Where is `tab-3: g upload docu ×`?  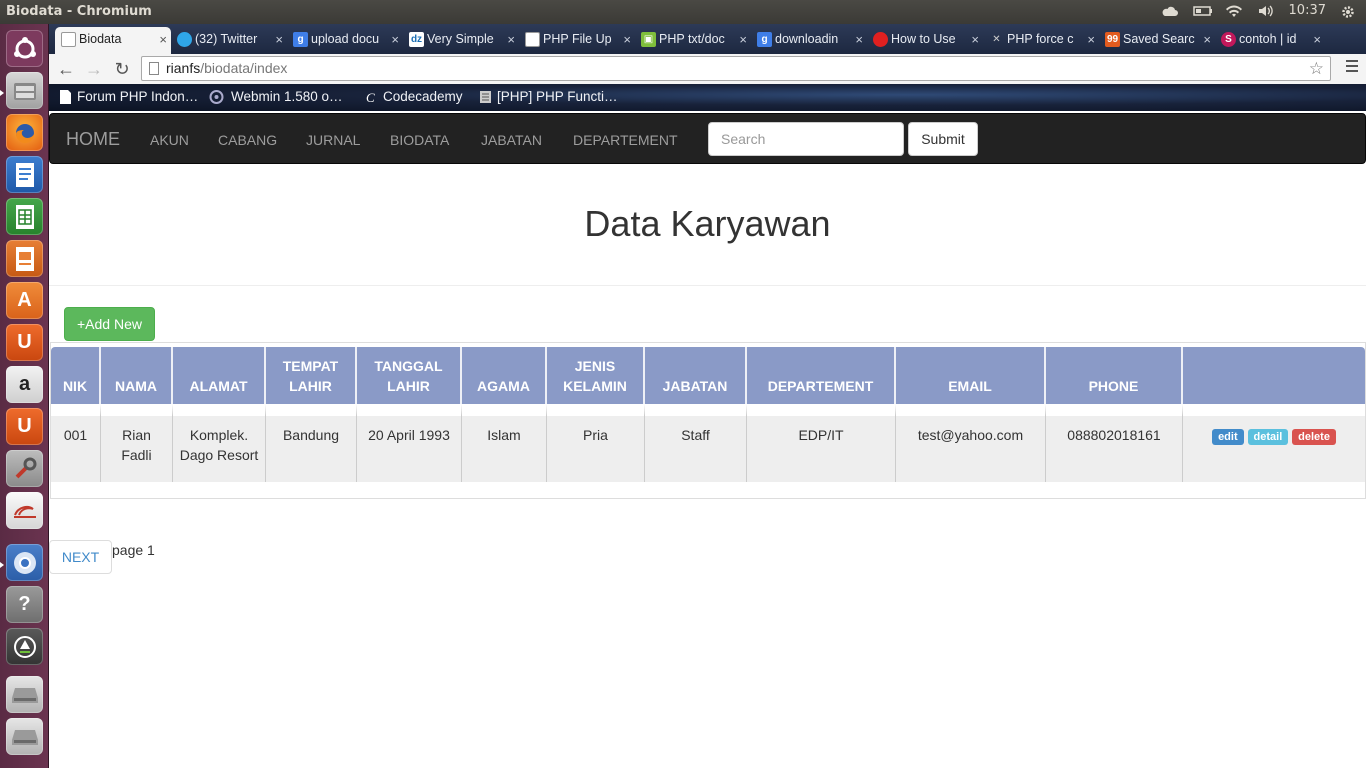
tab-3: g upload docu × is located at coordinates (345, 40).